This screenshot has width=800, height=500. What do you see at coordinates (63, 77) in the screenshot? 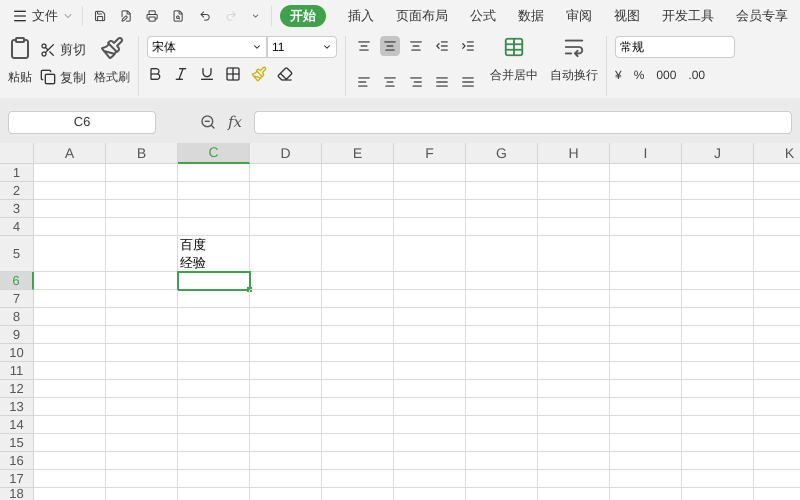
I see `copy-button: 复制` at bounding box center [63, 77].